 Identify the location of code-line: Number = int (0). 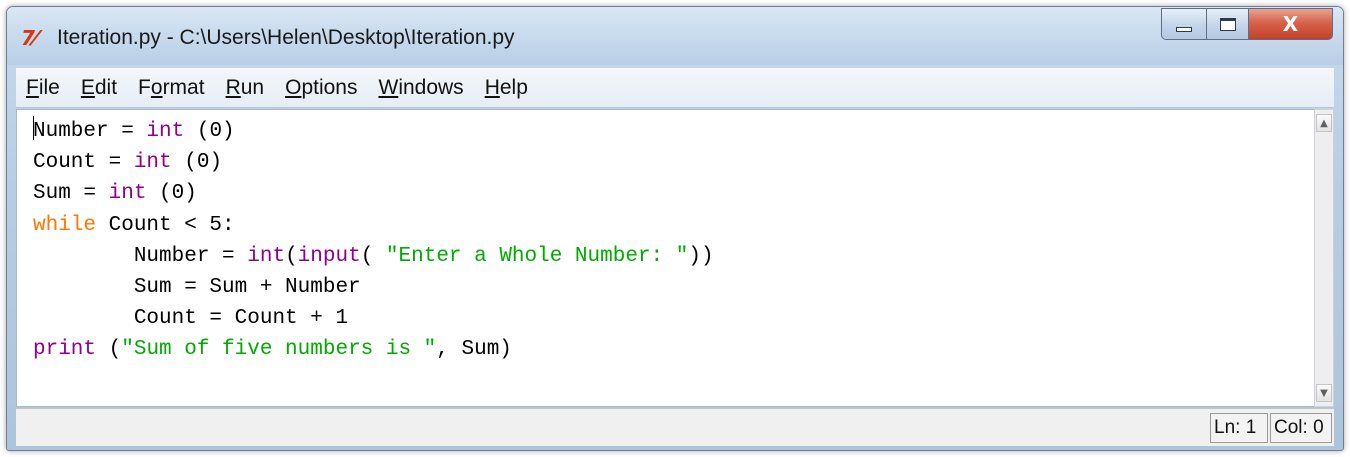
(373, 131).